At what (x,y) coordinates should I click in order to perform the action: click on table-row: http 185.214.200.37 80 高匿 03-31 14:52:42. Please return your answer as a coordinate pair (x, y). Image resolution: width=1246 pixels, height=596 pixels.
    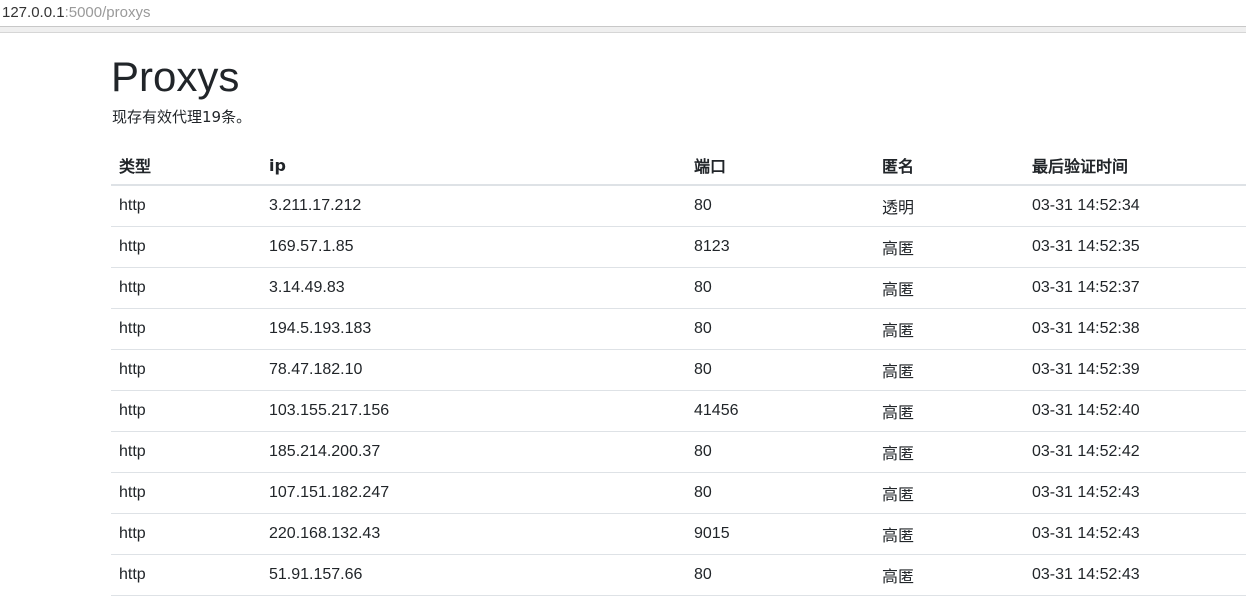
    Looking at the image, I should click on (678, 452).